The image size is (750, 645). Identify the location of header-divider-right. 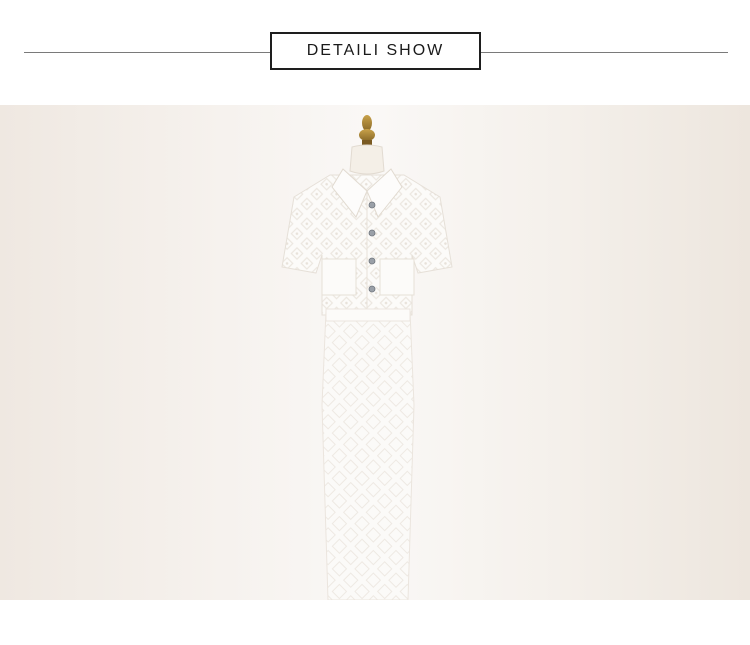
(604, 52).